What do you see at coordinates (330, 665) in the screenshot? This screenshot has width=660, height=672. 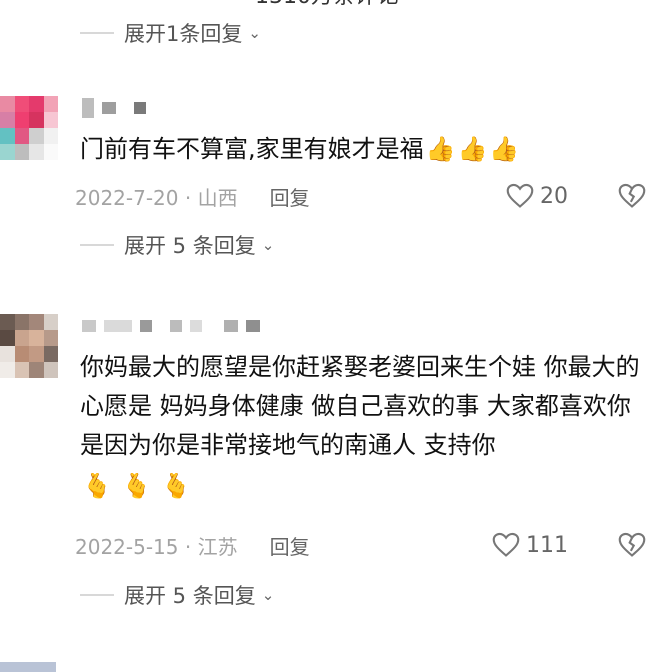 I see `next-comment-peek` at bounding box center [330, 665].